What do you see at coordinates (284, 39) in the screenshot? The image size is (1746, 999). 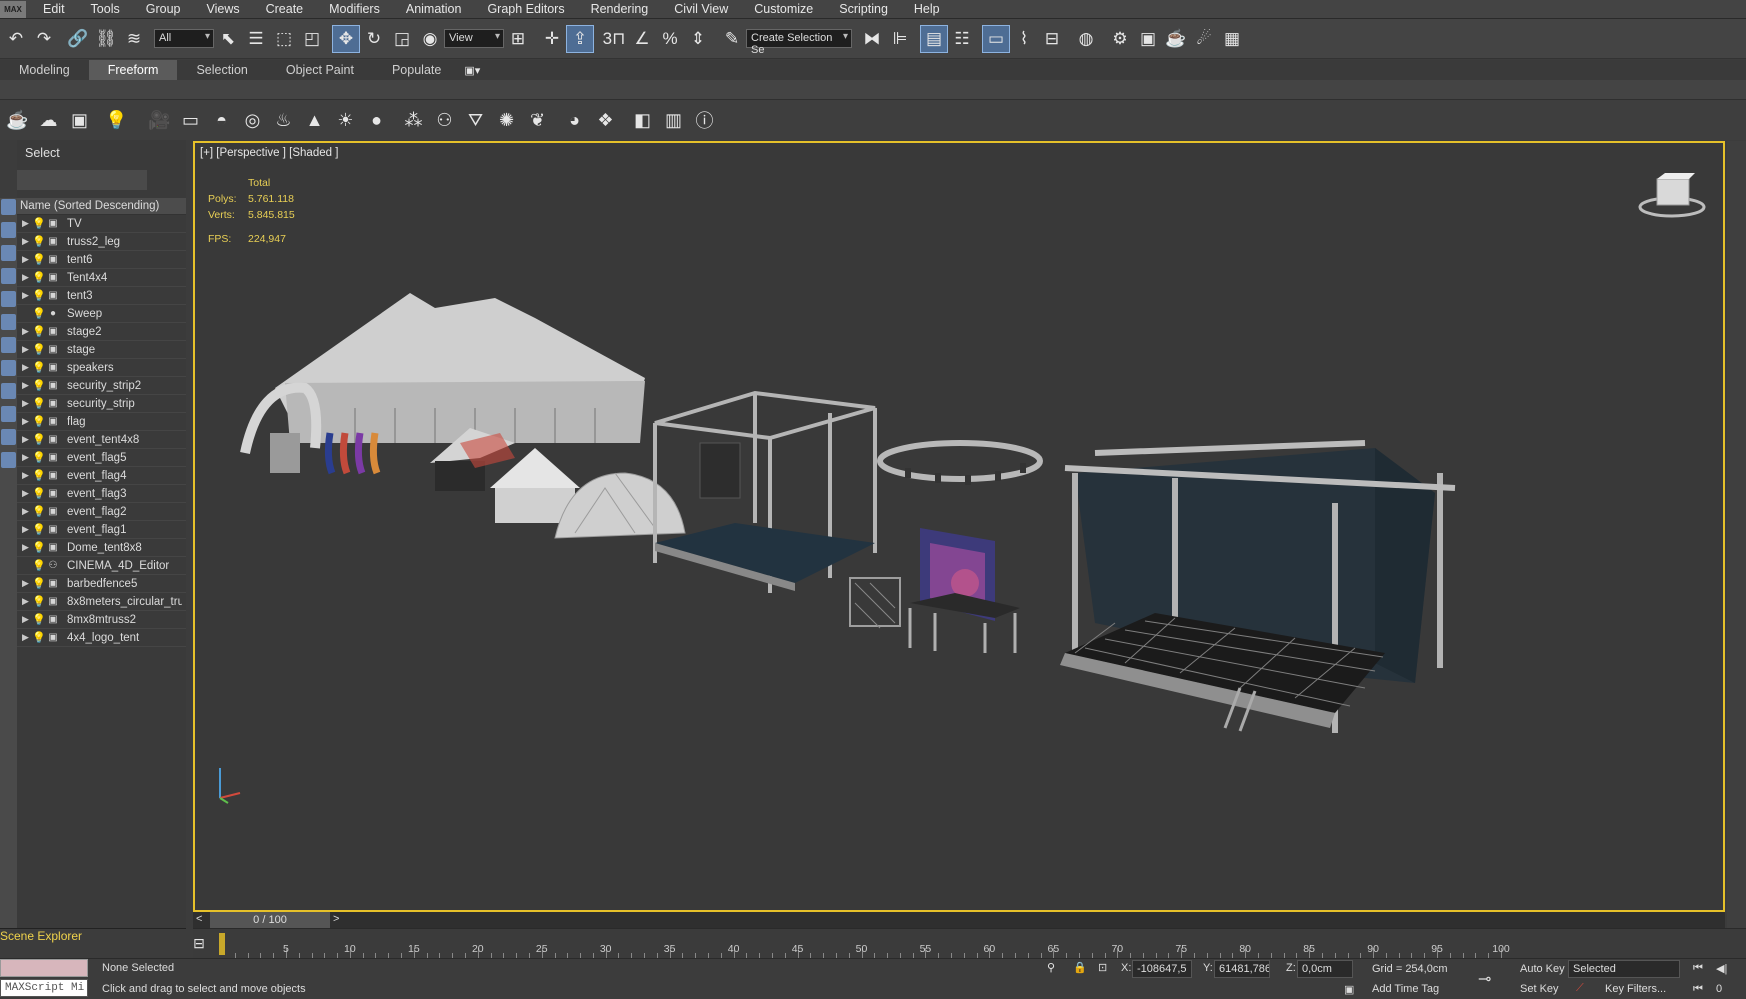 I see `rect-selection-icon: ⬚` at bounding box center [284, 39].